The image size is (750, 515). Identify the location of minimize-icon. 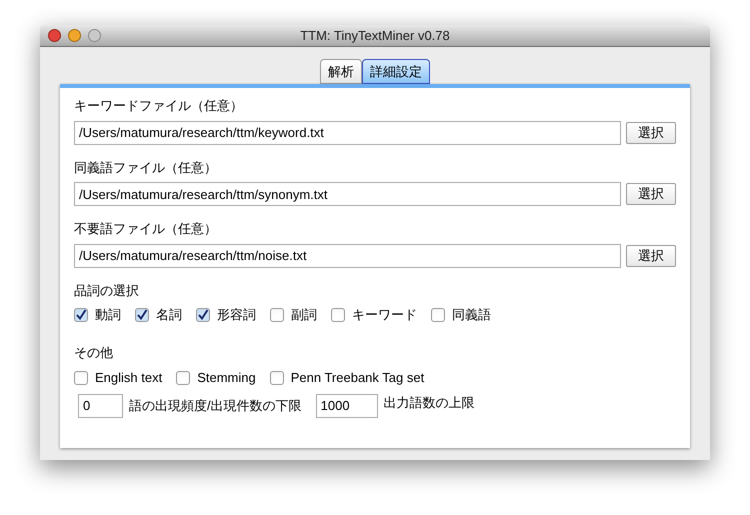
(74, 35).